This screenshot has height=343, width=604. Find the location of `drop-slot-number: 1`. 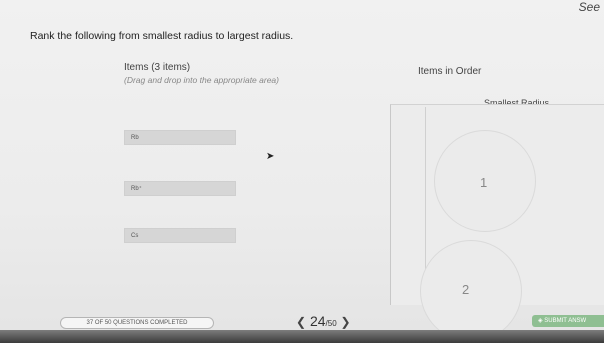

drop-slot-number: 1 is located at coordinates (484, 182).